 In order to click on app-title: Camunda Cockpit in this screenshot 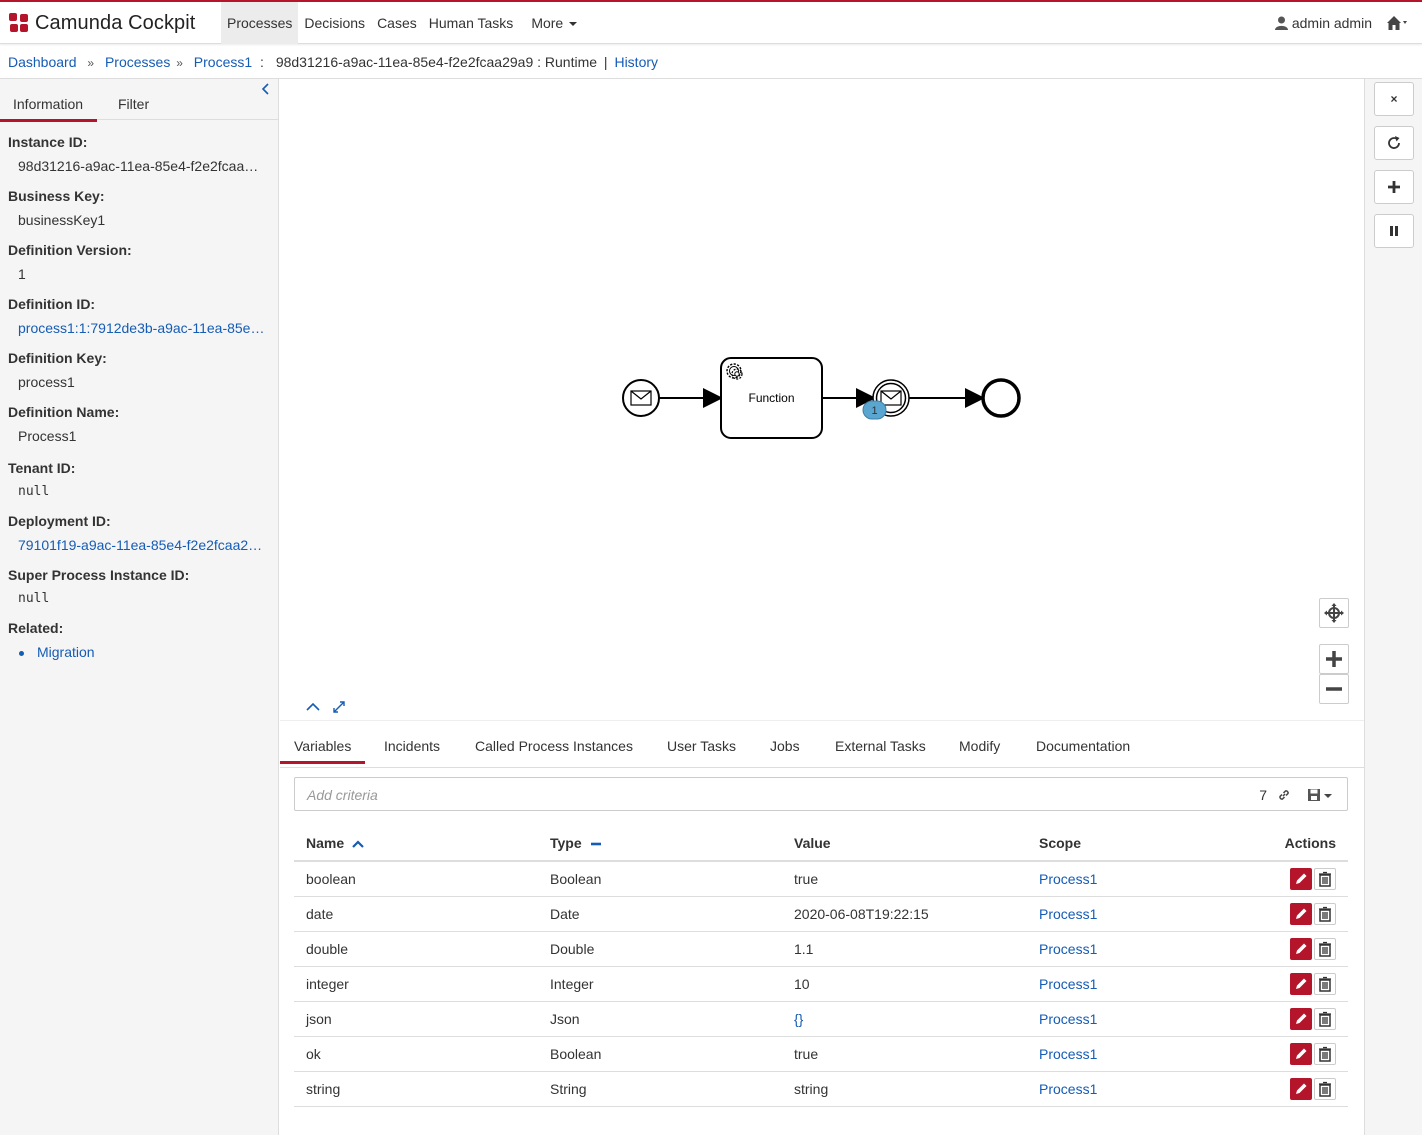, I will do `click(115, 22)`.